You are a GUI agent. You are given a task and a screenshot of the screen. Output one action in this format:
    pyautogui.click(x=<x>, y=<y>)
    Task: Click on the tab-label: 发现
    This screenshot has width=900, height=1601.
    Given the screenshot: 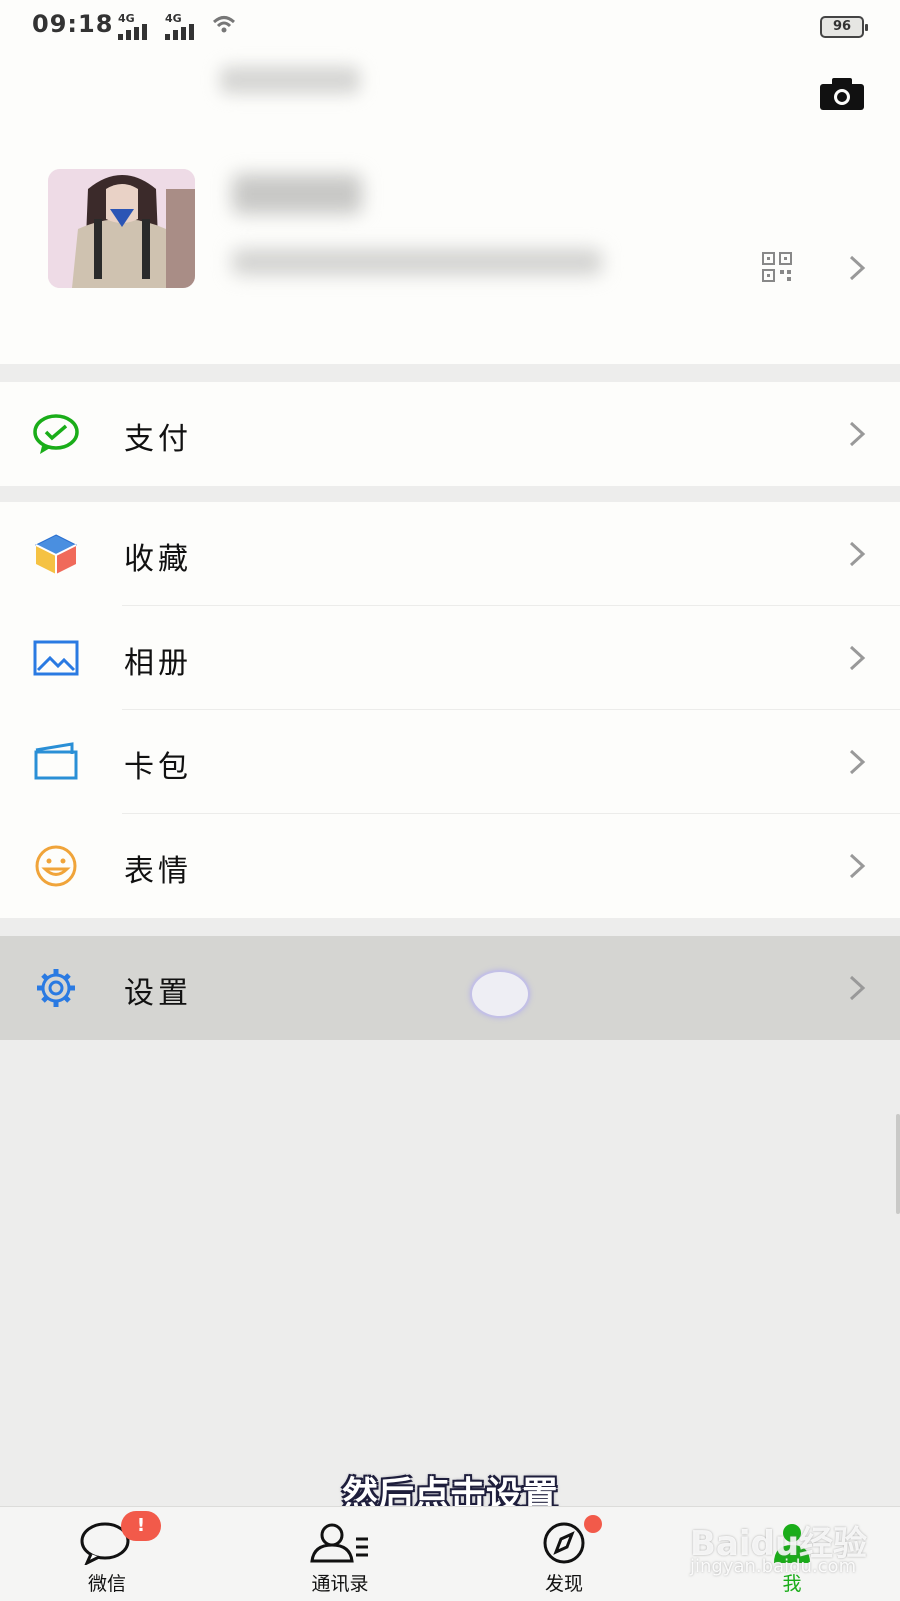 What is the action you would take?
    pyautogui.click(x=563, y=1584)
    